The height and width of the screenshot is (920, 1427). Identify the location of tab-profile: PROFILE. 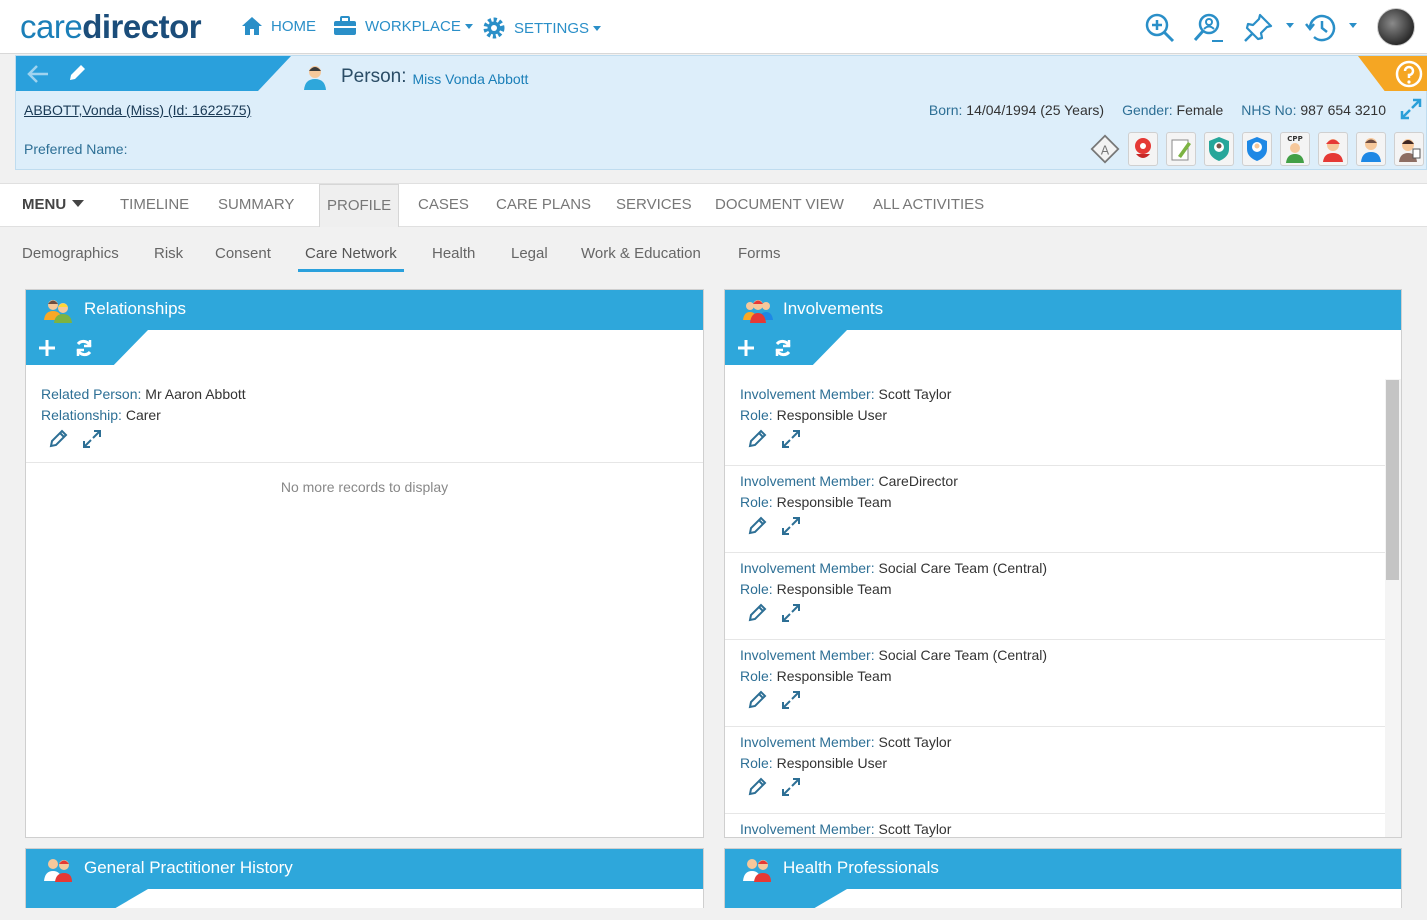
(359, 205).